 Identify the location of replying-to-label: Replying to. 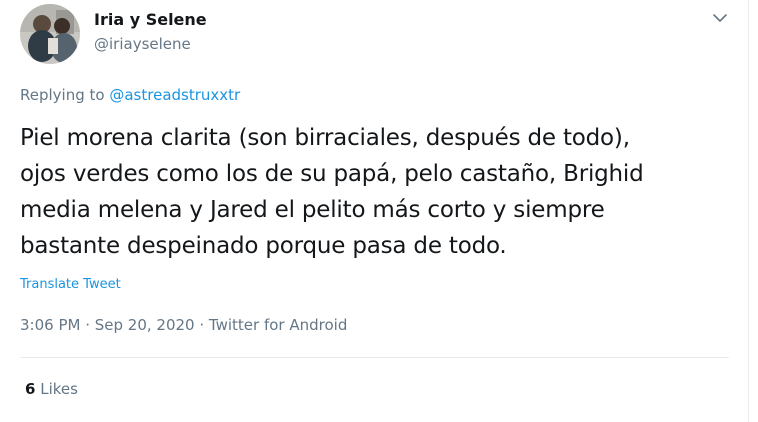
(62, 95).